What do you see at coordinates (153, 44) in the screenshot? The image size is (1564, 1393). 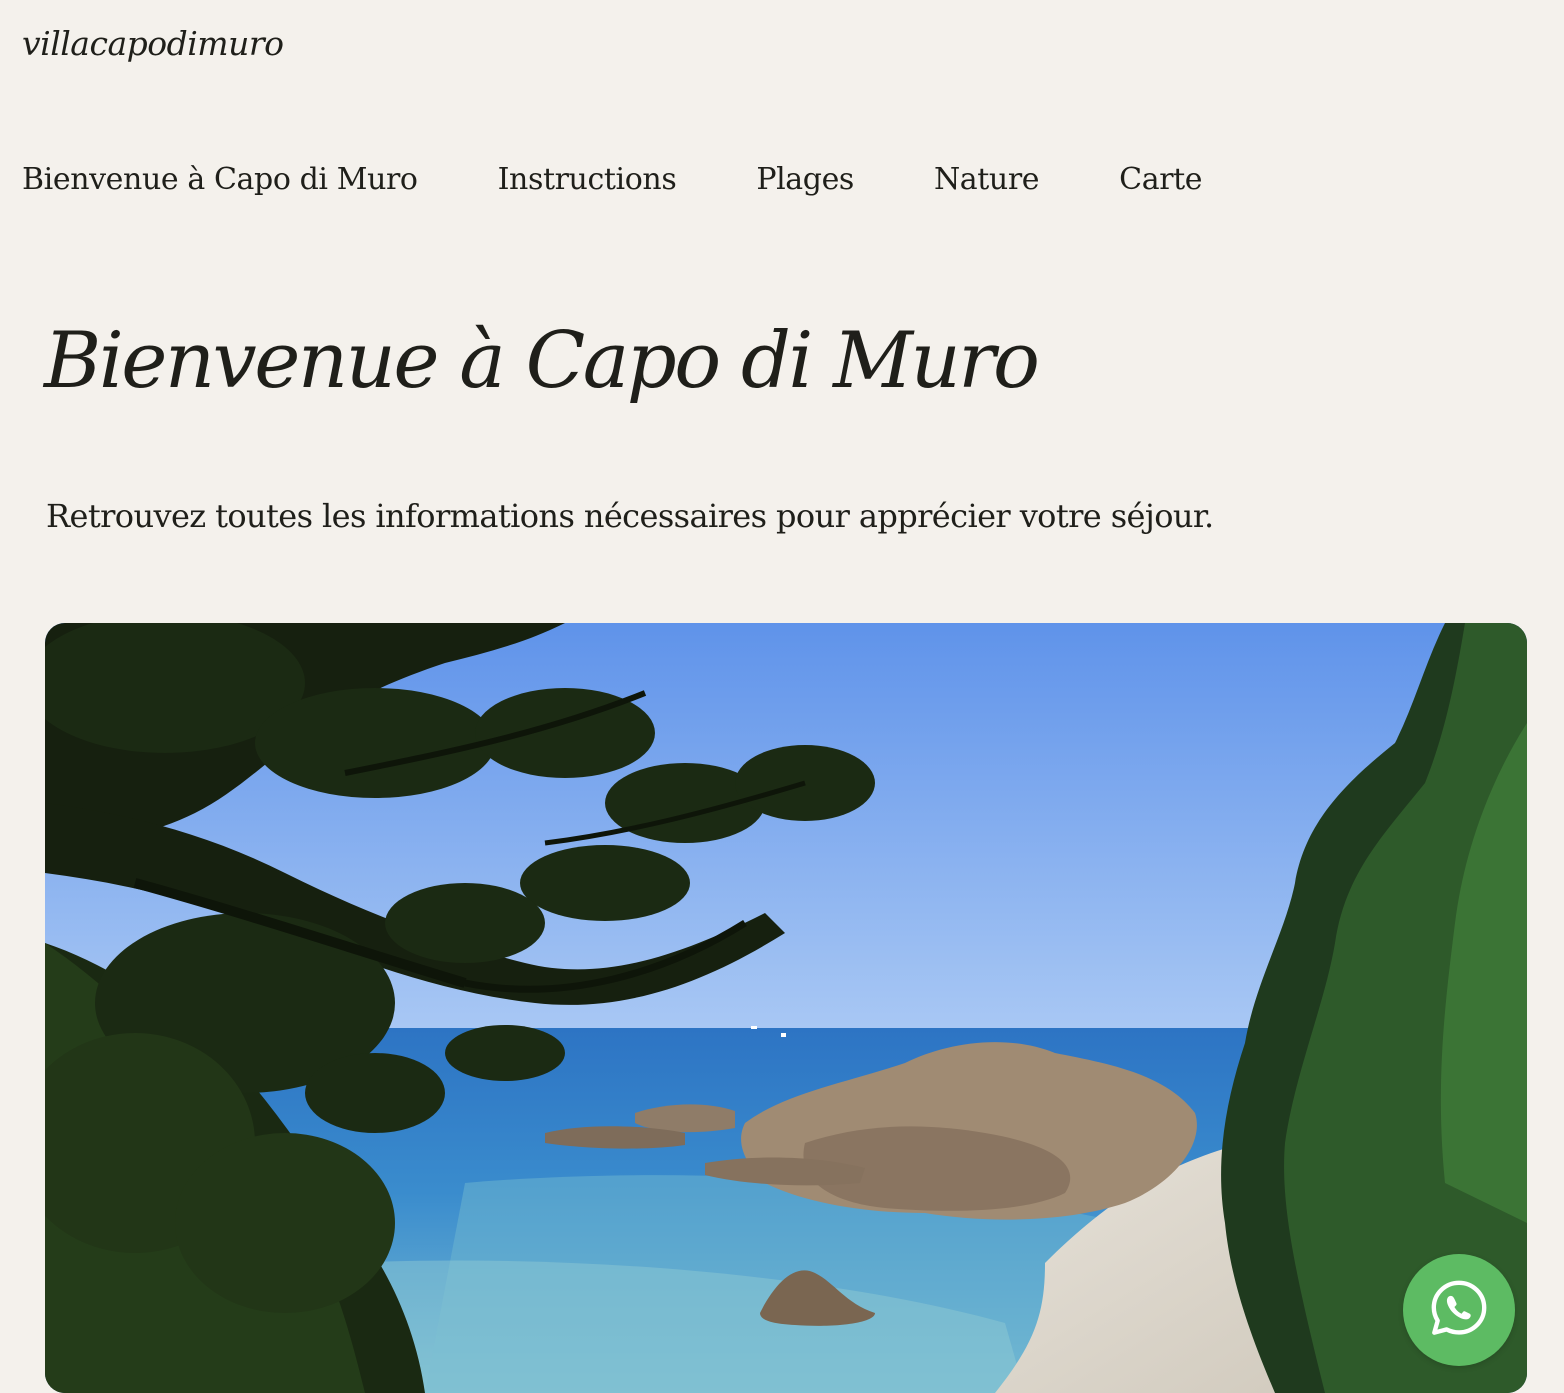 I see `site-title: villacapodimuro` at bounding box center [153, 44].